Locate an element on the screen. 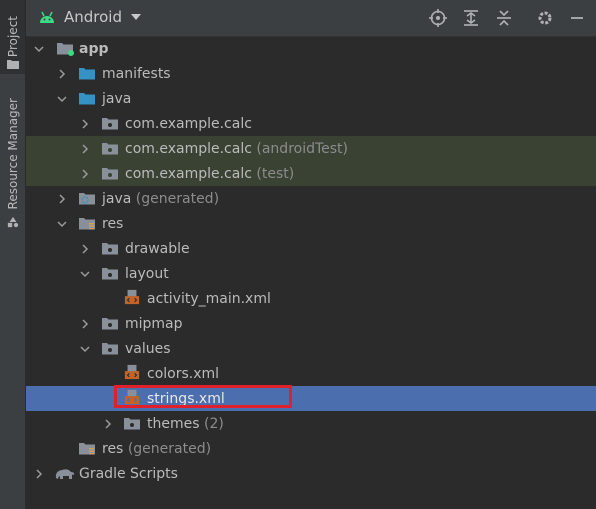 This screenshot has width=596, height=509. tree-item-label: activity_main.xml is located at coordinates (209, 298).